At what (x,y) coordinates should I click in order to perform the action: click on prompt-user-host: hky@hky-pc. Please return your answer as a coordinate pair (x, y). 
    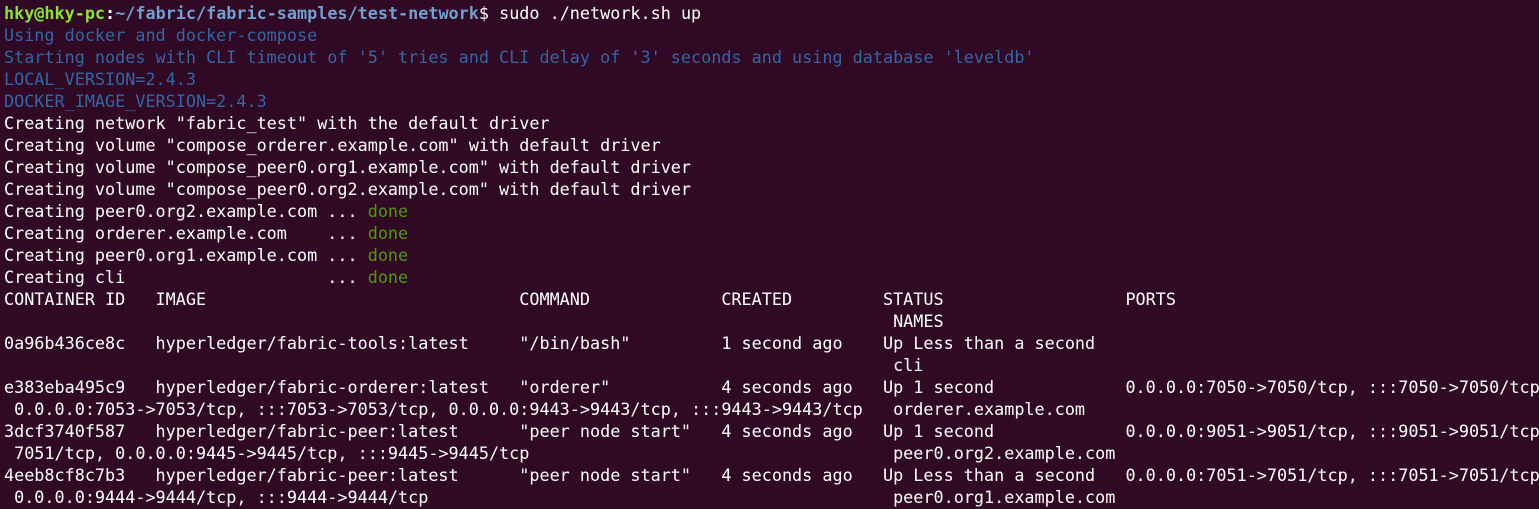
    Looking at the image, I should click on (55, 13).